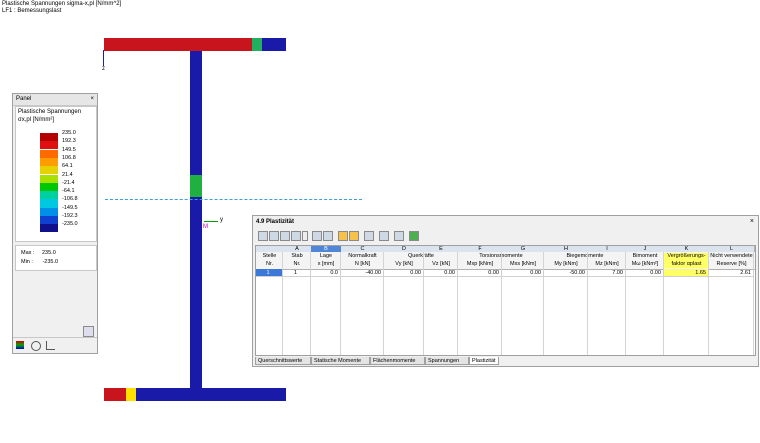 Image resolution: width=760 pixels, height=443 pixels. I want to click on color-scale-icon, so click(20, 345).